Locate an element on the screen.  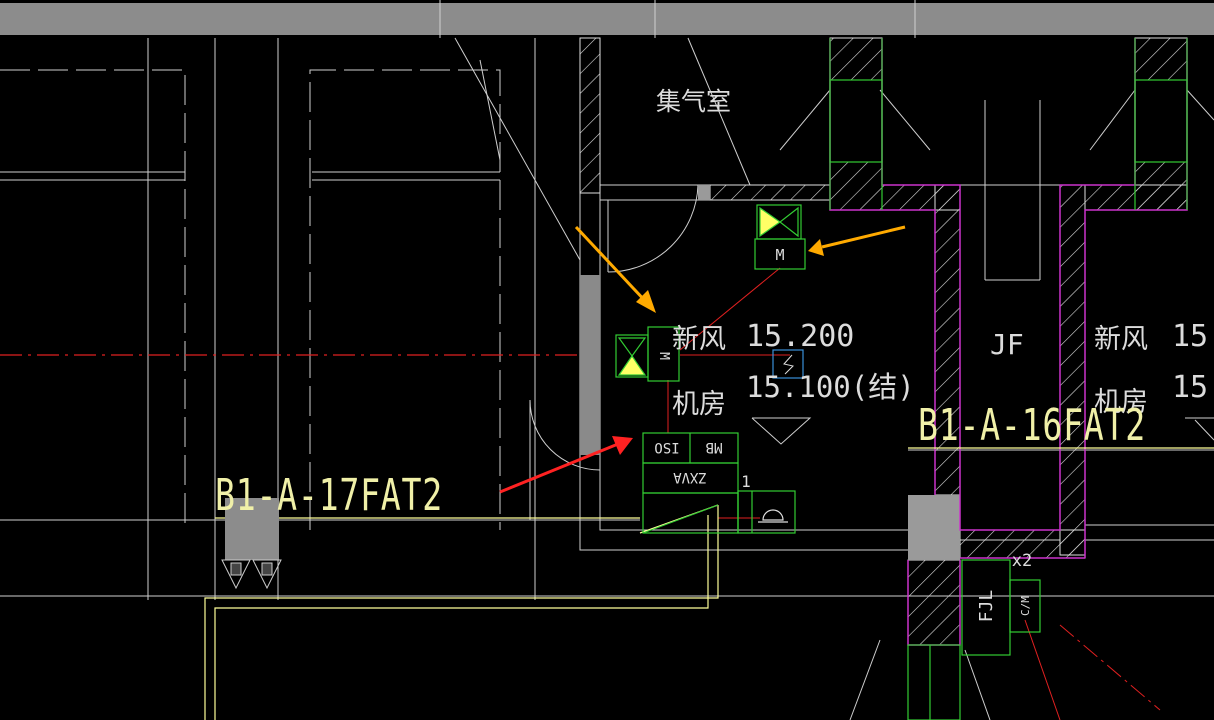
count-label: x2 is located at coordinates (1022, 561).